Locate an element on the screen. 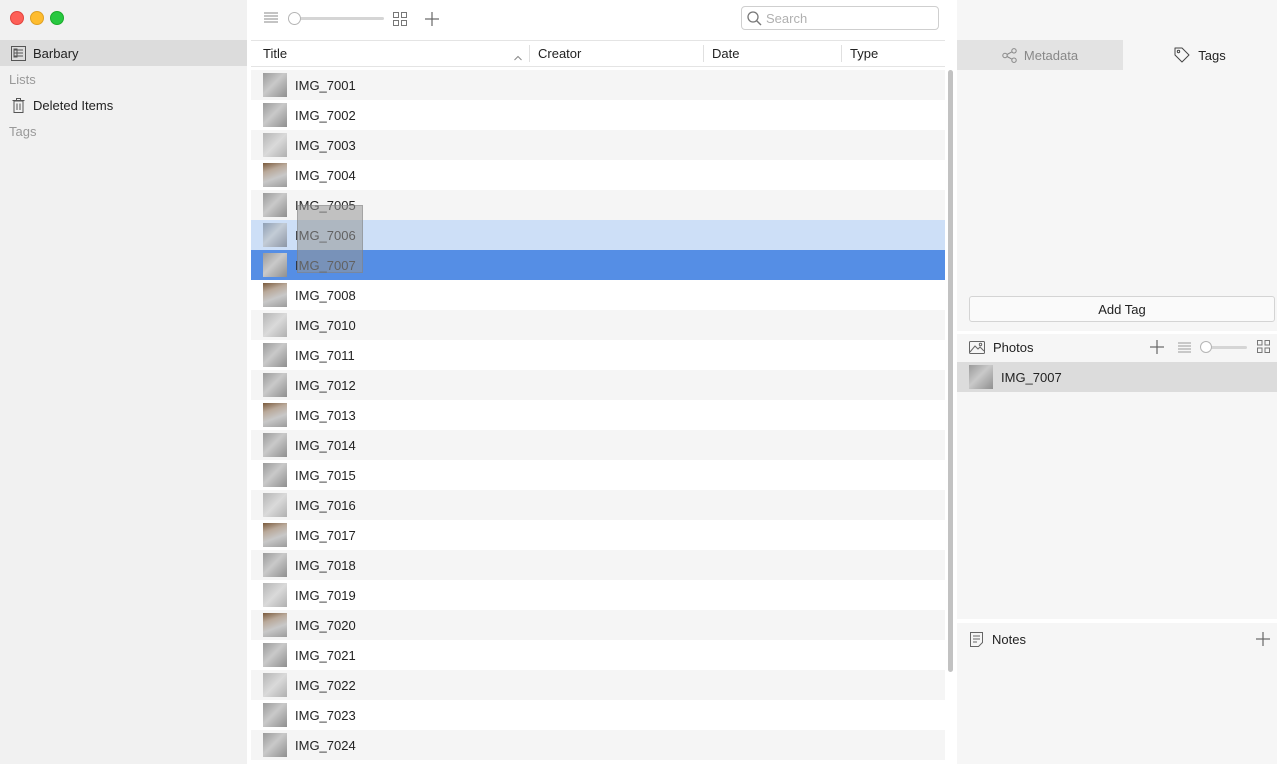  scrollbar-thumb is located at coordinates (950, 371).